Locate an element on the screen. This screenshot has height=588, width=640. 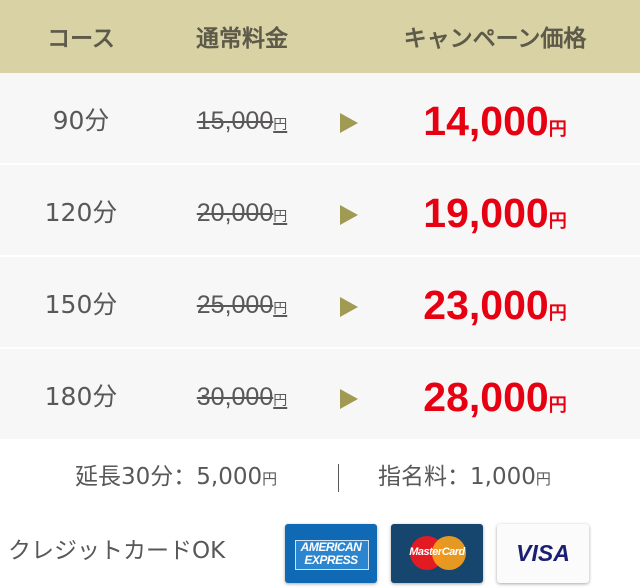
campaign-price: 19,000円 is located at coordinates (495, 213).